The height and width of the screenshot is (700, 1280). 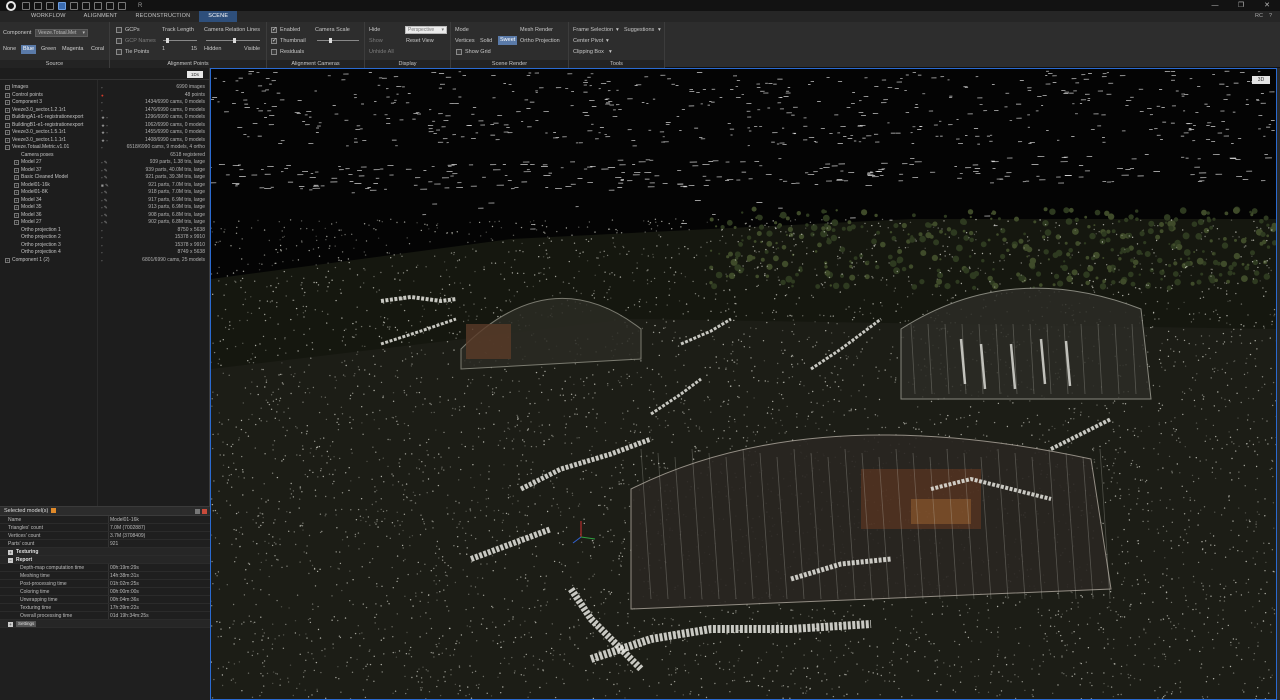 What do you see at coordinates (72, 49) in the screenshot?
I see `color-magenta-button: Magenta` at bounding box center [72, 49].